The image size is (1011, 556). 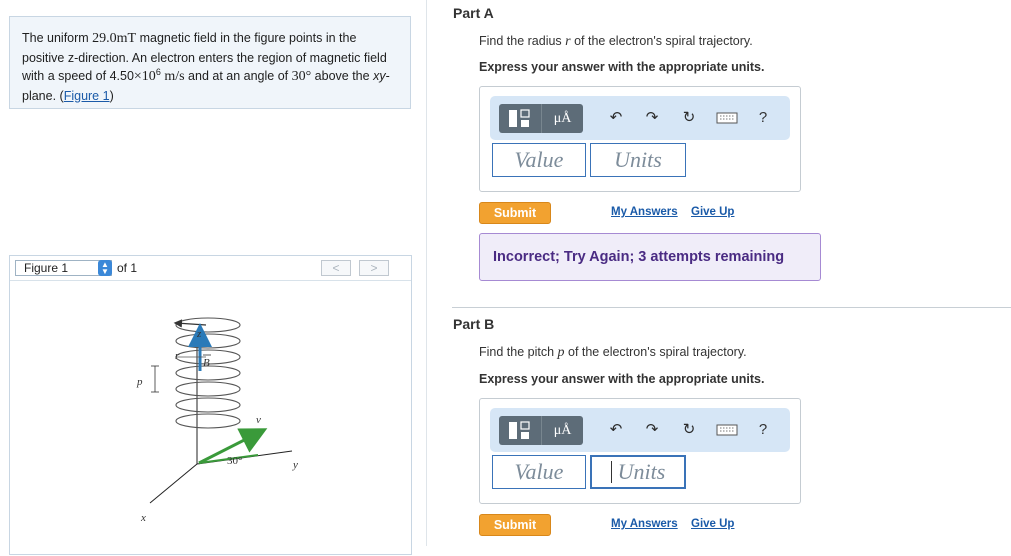 What do you see at coordinates (206, 363) in the screenshot?
I see `b-label: B` at bounding box center [206, 363].